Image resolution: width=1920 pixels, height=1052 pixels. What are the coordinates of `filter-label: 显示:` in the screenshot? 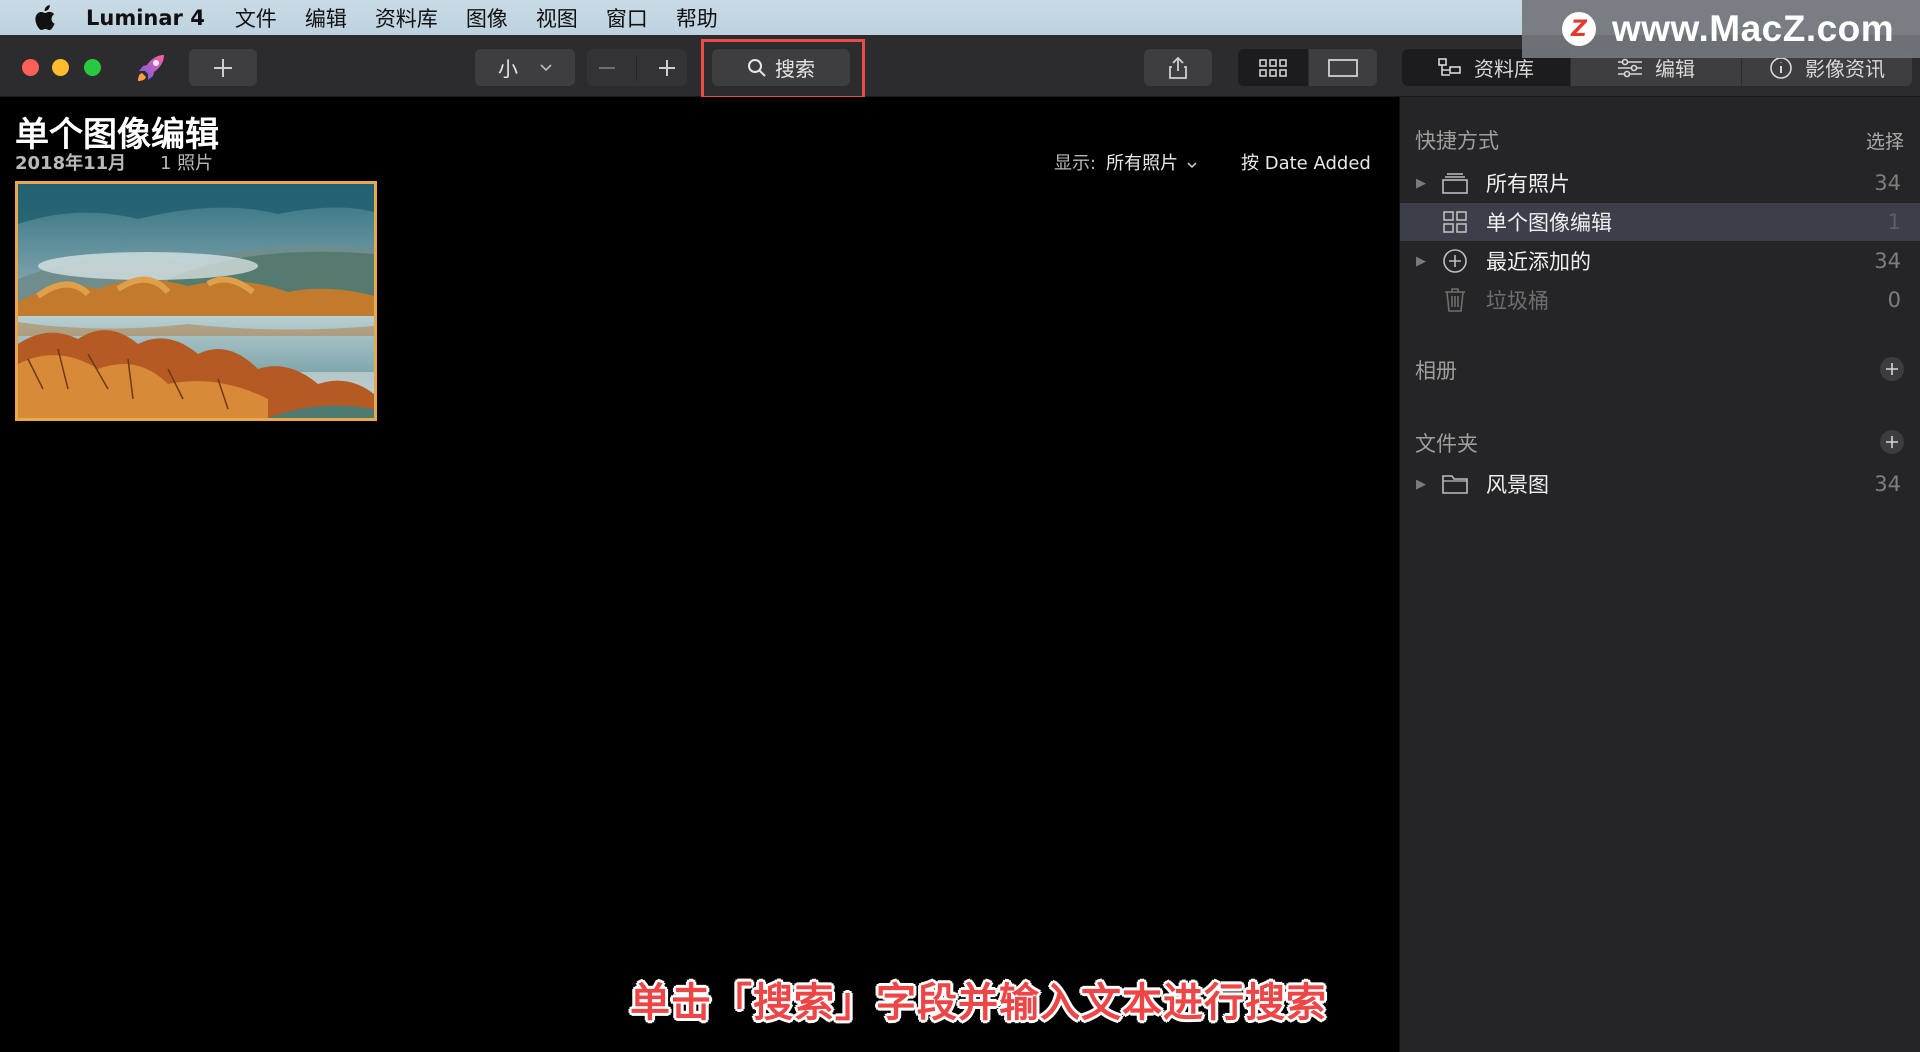 It's located at (1075, 163).